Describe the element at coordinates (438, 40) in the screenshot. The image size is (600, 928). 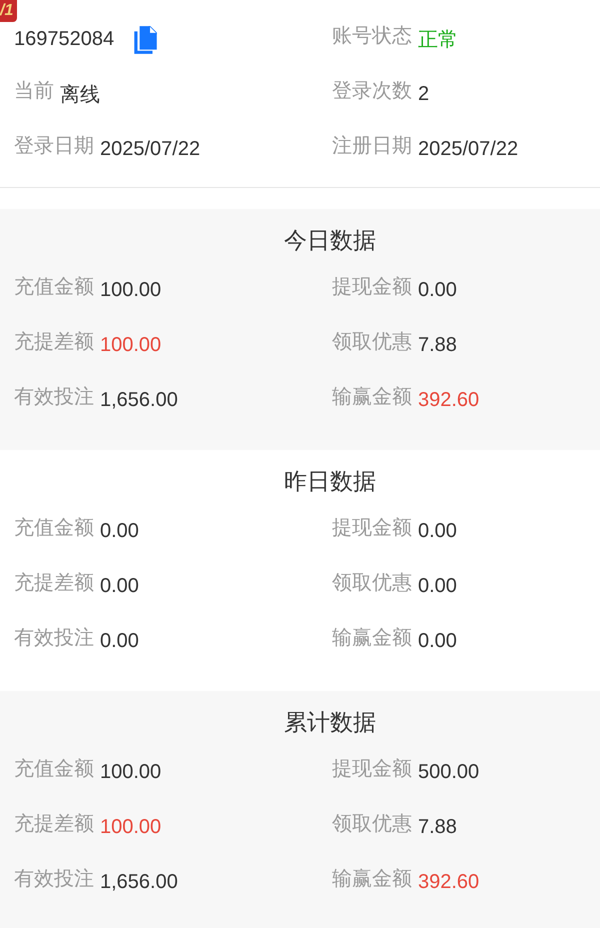
I see `field-value: 正常` at that location.